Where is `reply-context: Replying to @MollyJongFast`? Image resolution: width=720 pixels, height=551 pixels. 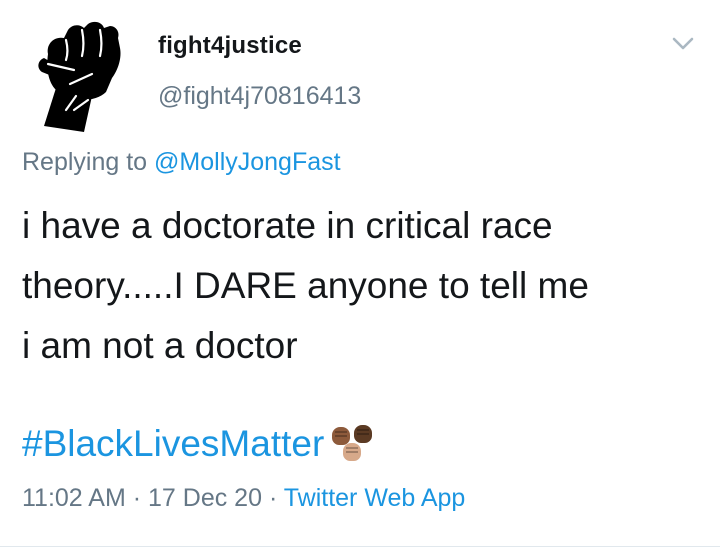 reply-context: Replying to @MollyJongFast is located at coordinates (181, 162).